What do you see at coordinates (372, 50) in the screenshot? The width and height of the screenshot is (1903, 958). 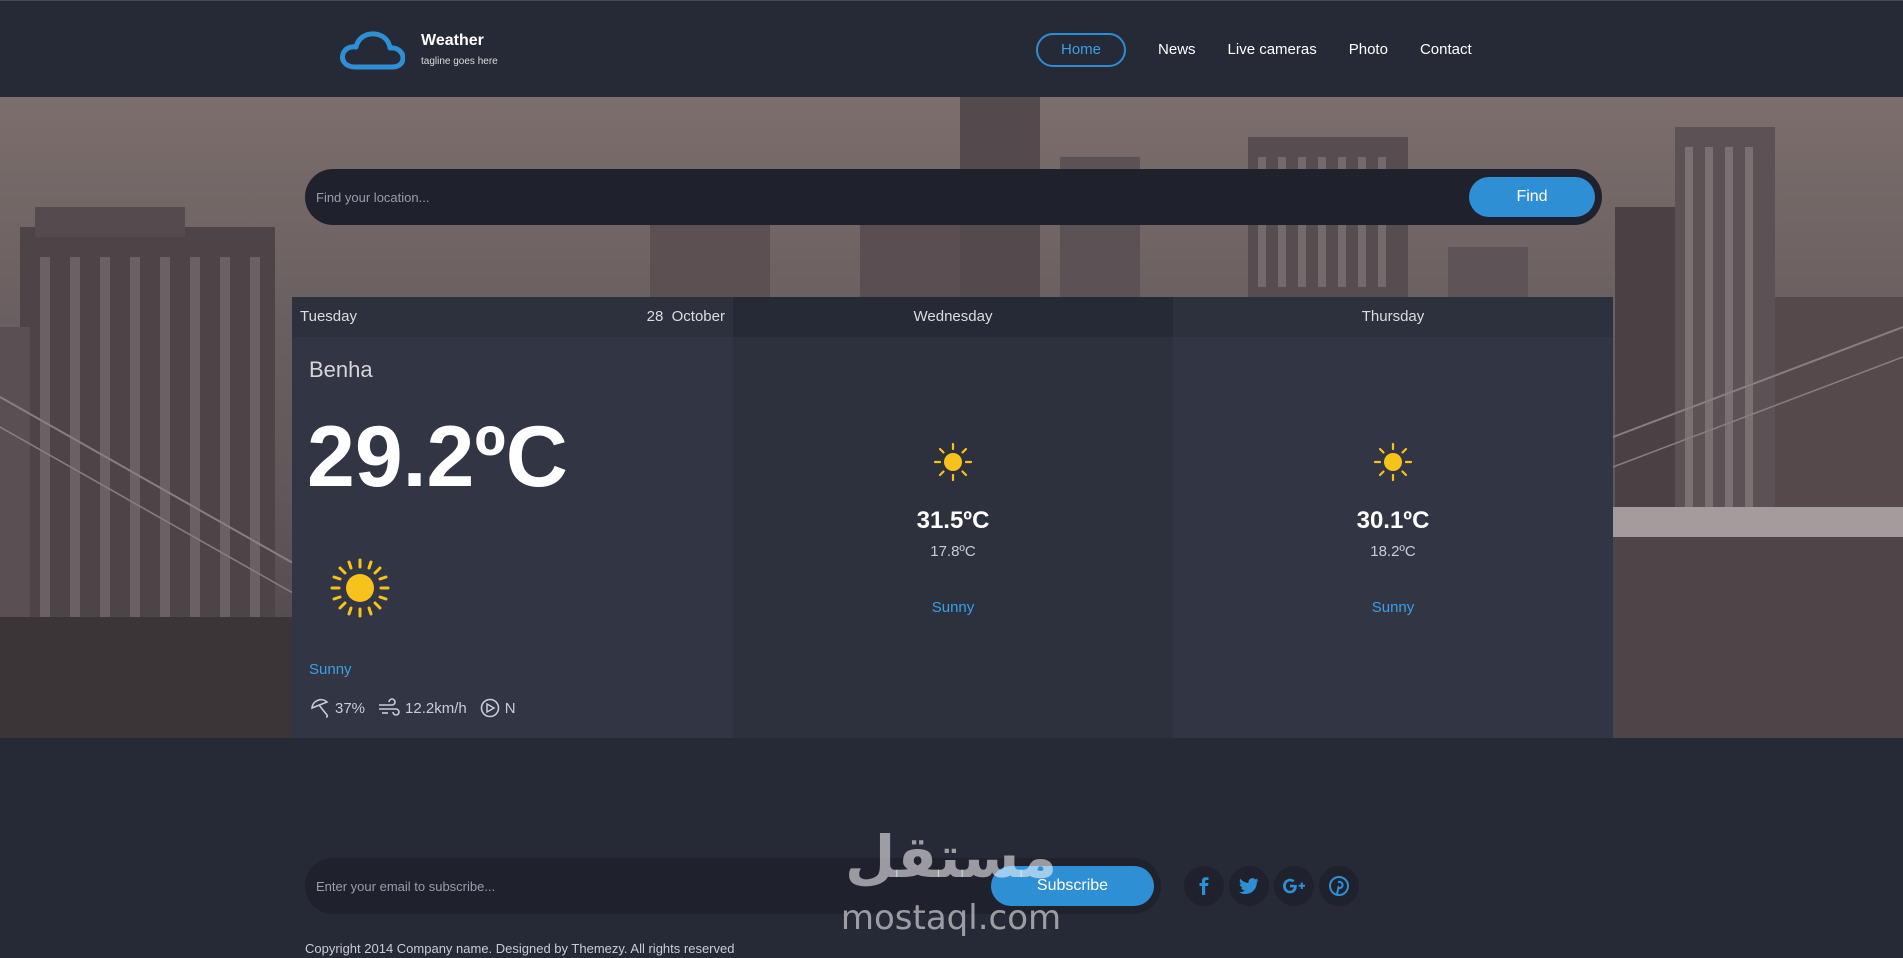 I see `cloud-icon` at bounding box center [372, 50].